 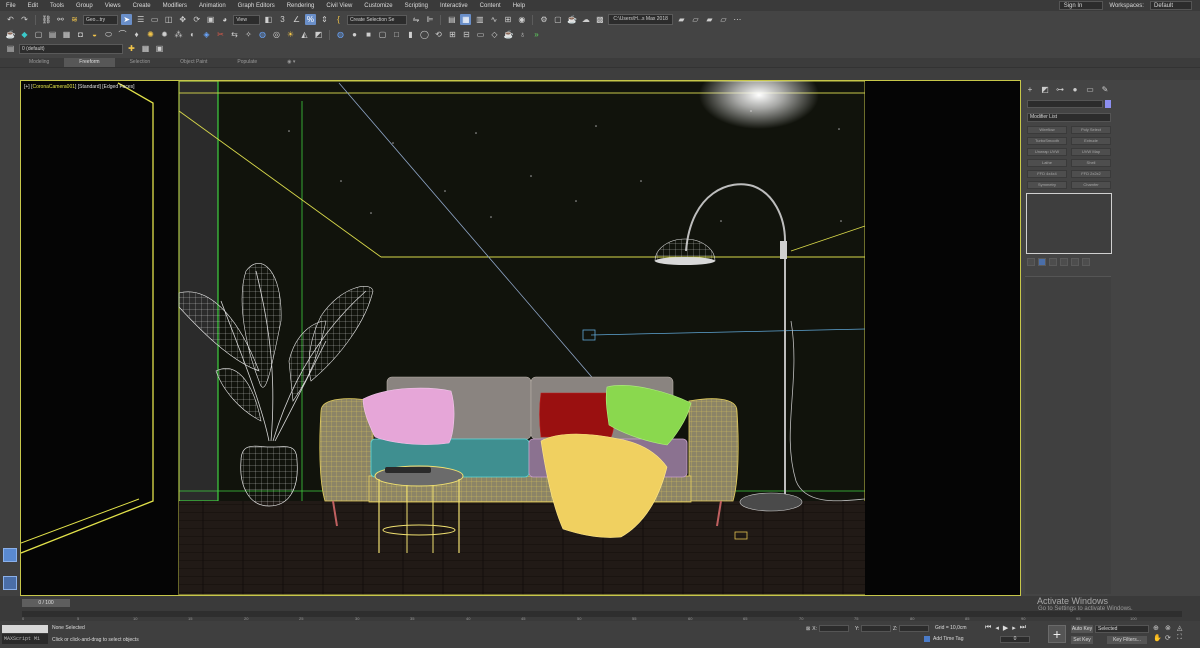 I want to click on menu-interactive: Interactive, so click(x=454, y=6).